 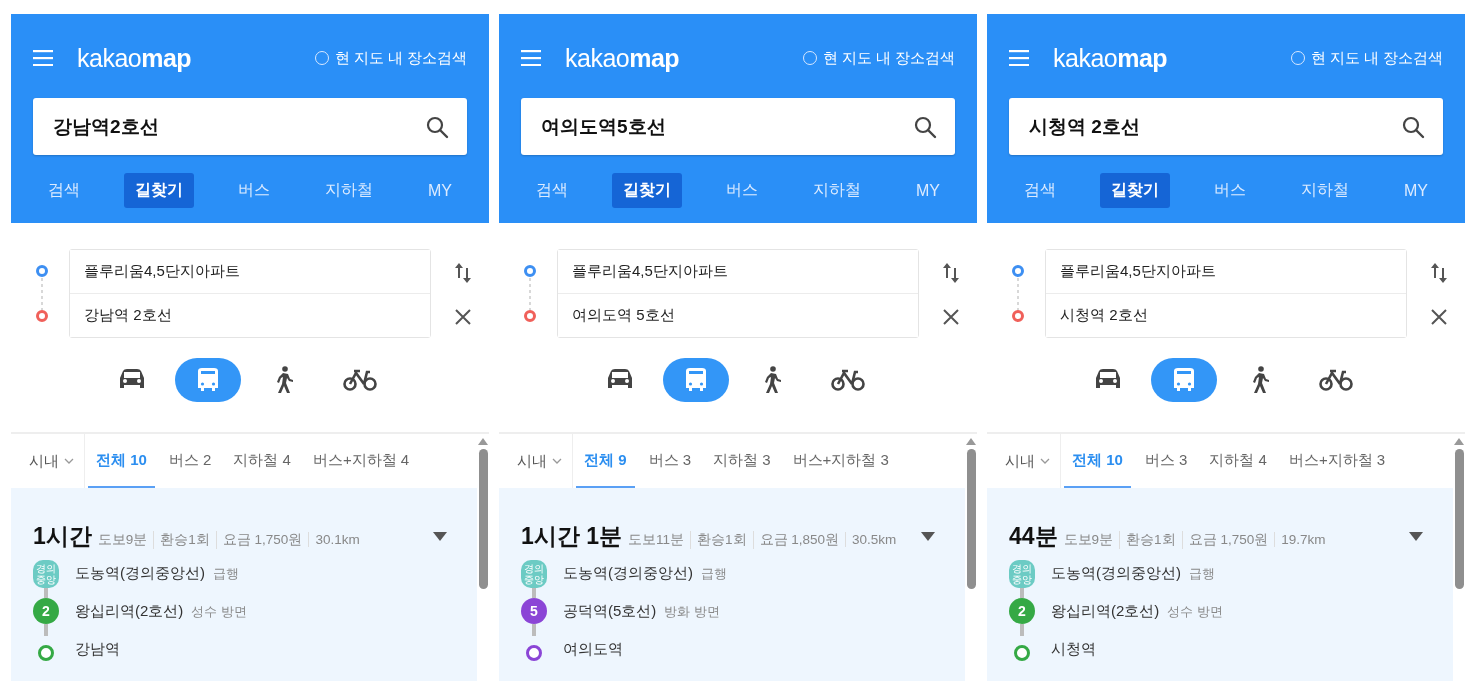 What do you see at coordinates (656, 540) in the screenshot?
I see `route-detail: 도보11분` at bounding box center [656, 540].